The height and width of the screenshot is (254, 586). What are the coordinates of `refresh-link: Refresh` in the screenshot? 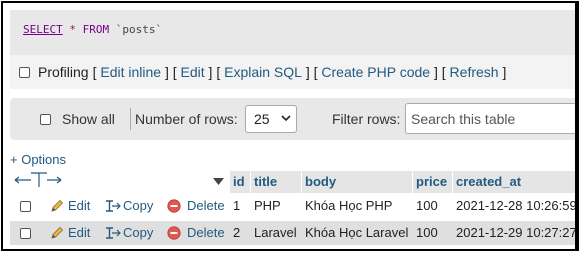 It's located at (474, 72).